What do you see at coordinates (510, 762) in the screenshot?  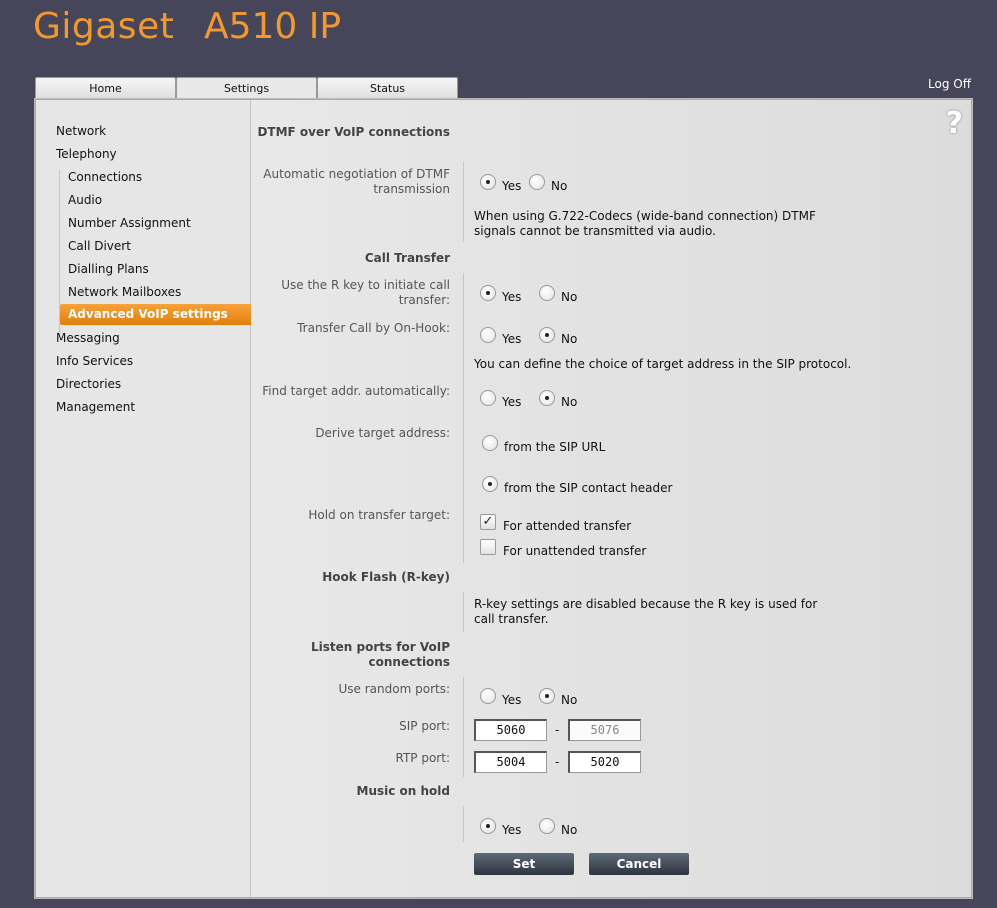 I see `rtp-port-from-input: 5004` at bounding box center [510, 762].